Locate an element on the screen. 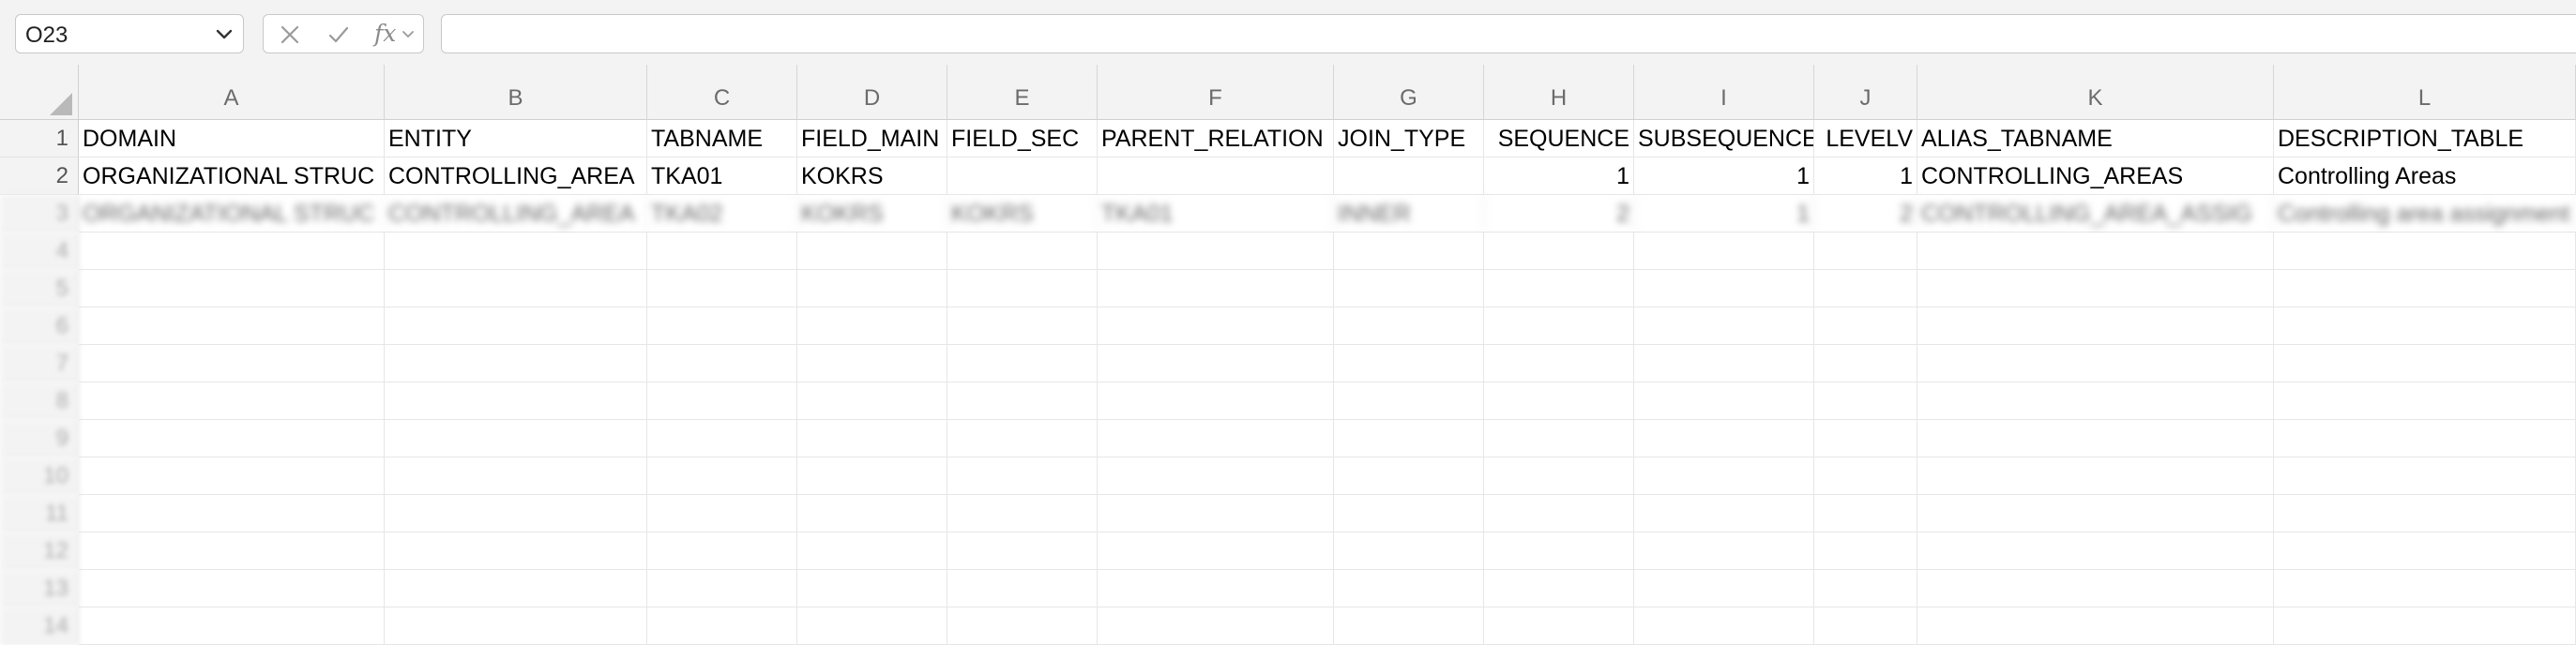  cell-c3: TKA02 is located at coordinates (722, 213).